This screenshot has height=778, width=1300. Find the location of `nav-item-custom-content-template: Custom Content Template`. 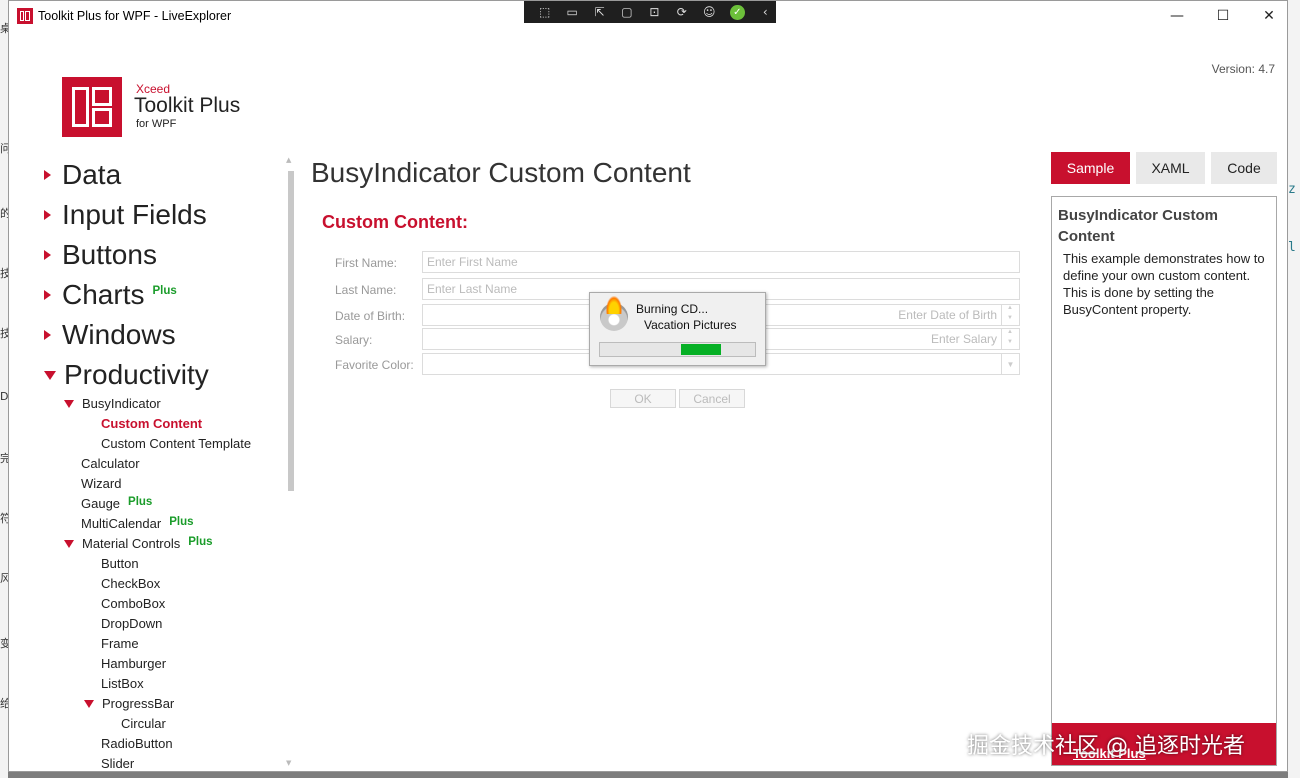

nav-item-custom-content-template: Custom Content Template is located at coordinates (176, 443).